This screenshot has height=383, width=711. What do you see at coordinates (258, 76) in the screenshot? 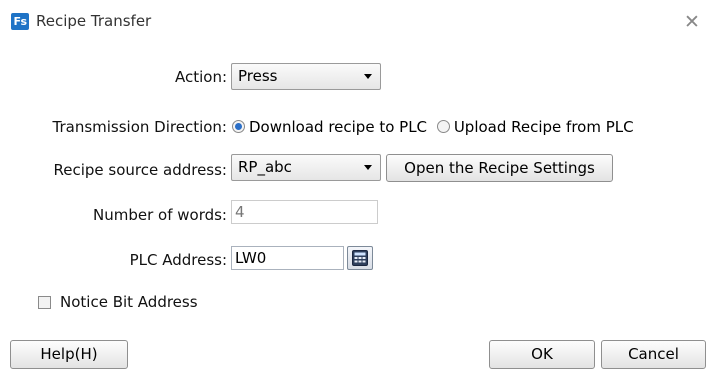
I see `action-value: Press` at bounding box center [258, 76].